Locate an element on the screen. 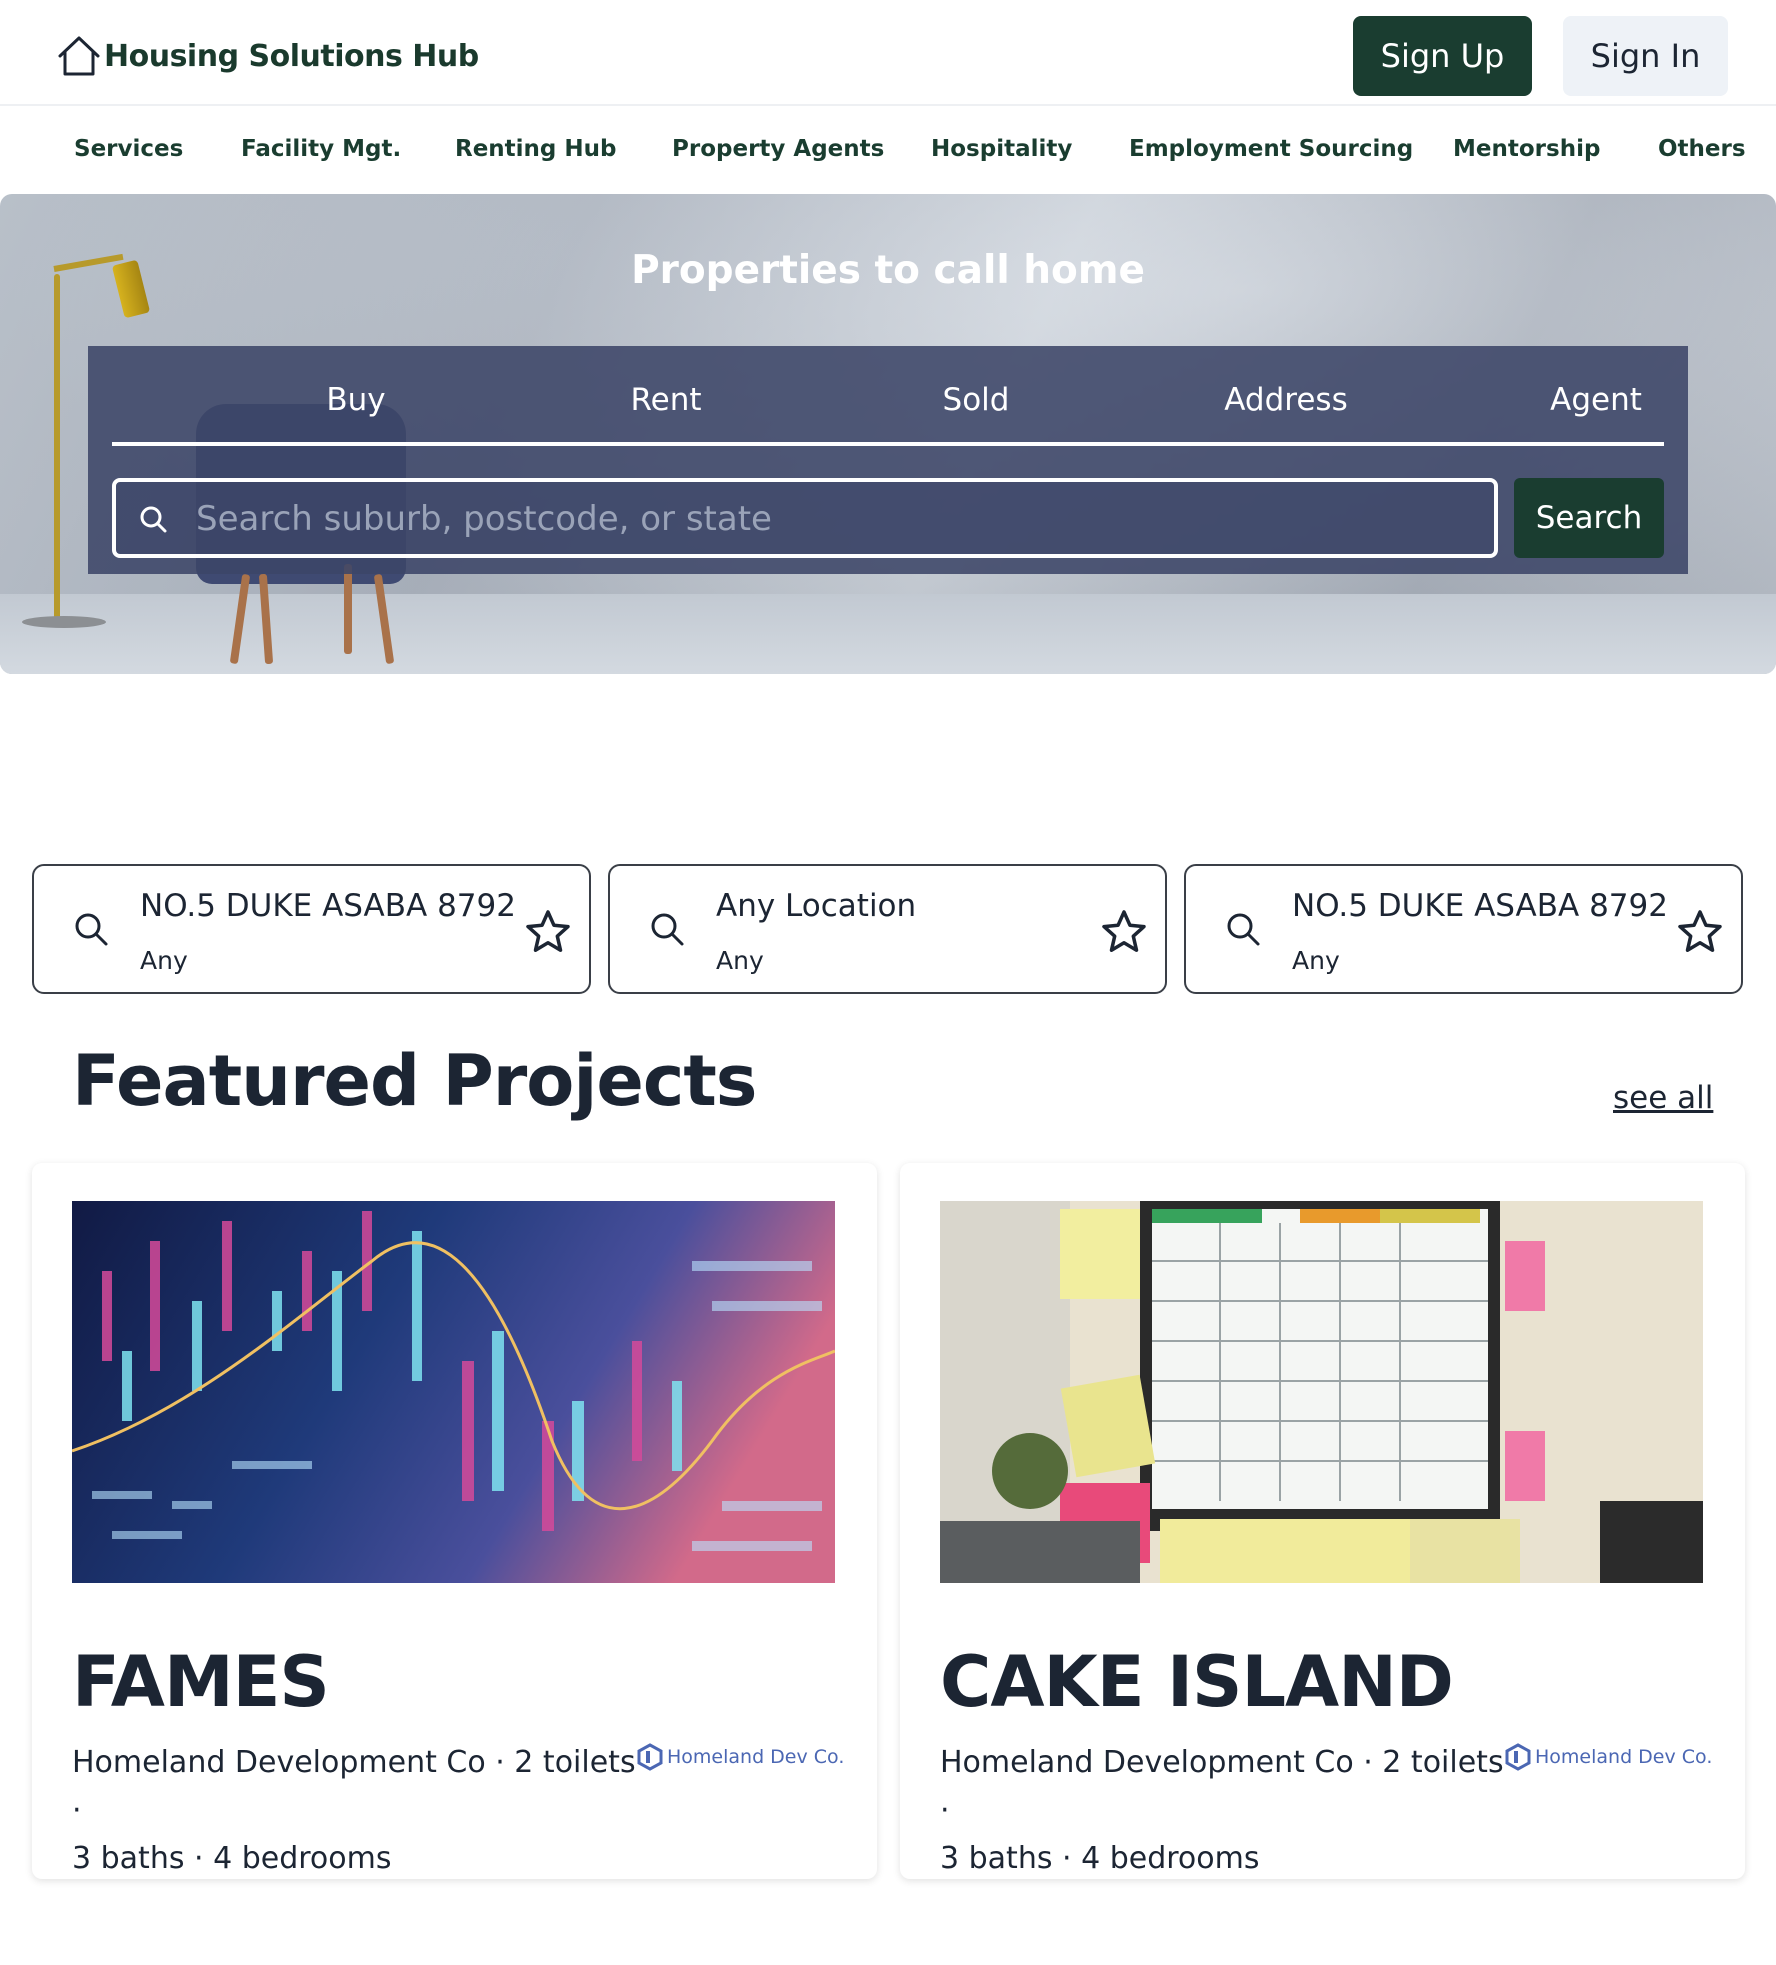  featured-projects-title: Featured Projects is located at coordinates (414, 1081).